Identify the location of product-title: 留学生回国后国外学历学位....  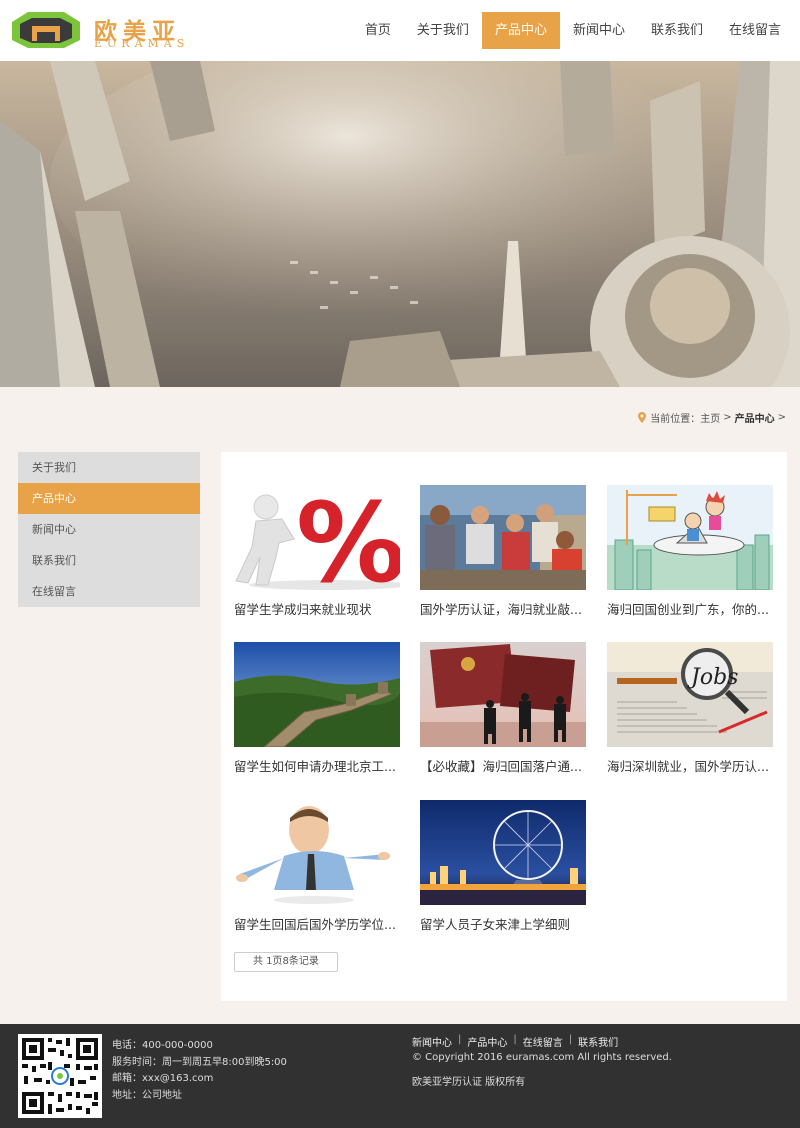
(317, 923).